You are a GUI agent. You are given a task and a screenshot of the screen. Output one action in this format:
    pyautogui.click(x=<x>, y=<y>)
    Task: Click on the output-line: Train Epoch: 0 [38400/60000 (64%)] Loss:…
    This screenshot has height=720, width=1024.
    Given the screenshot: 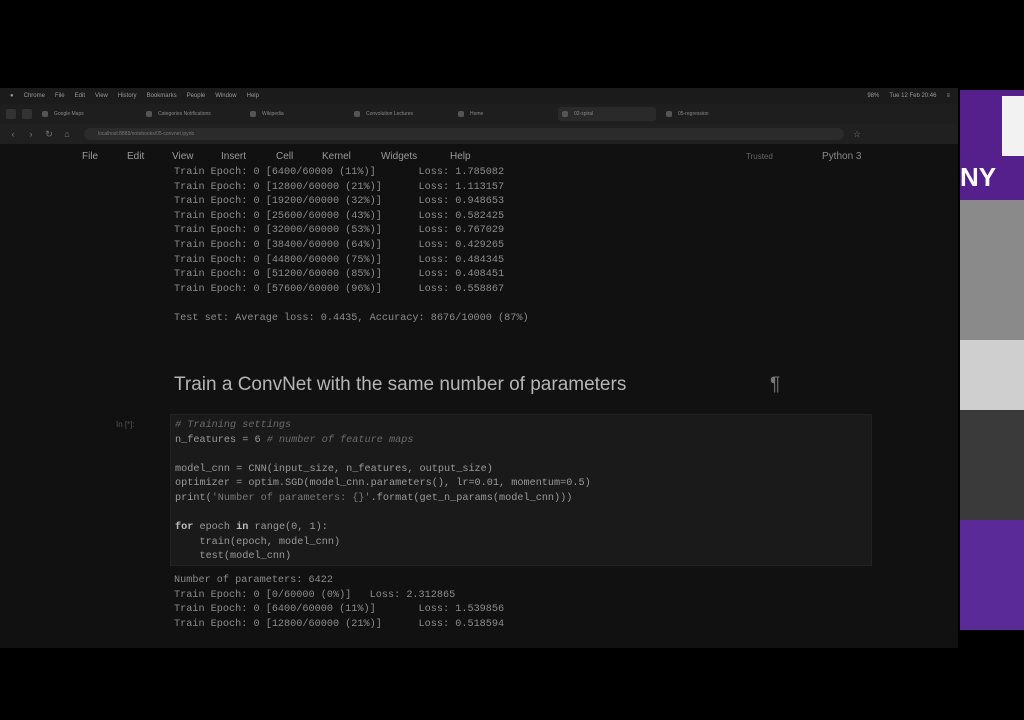 What is the action you would take?
    pyautogui.click(x=339, y=245)
    